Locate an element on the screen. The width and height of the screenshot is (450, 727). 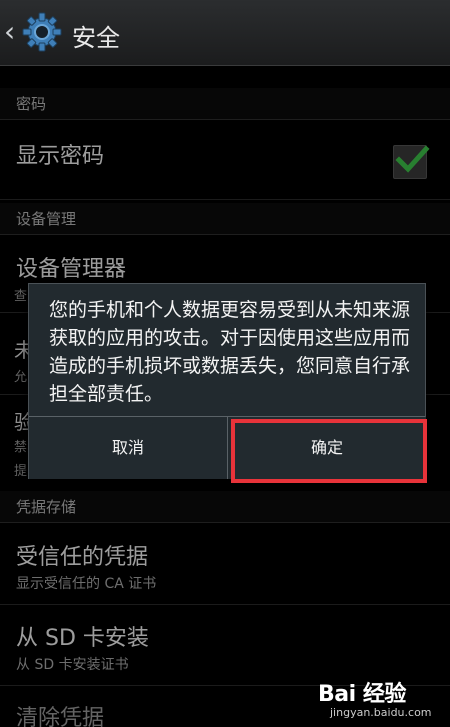
watermark-url: jingyan.baidu.com is located at coordinates (381, 712).